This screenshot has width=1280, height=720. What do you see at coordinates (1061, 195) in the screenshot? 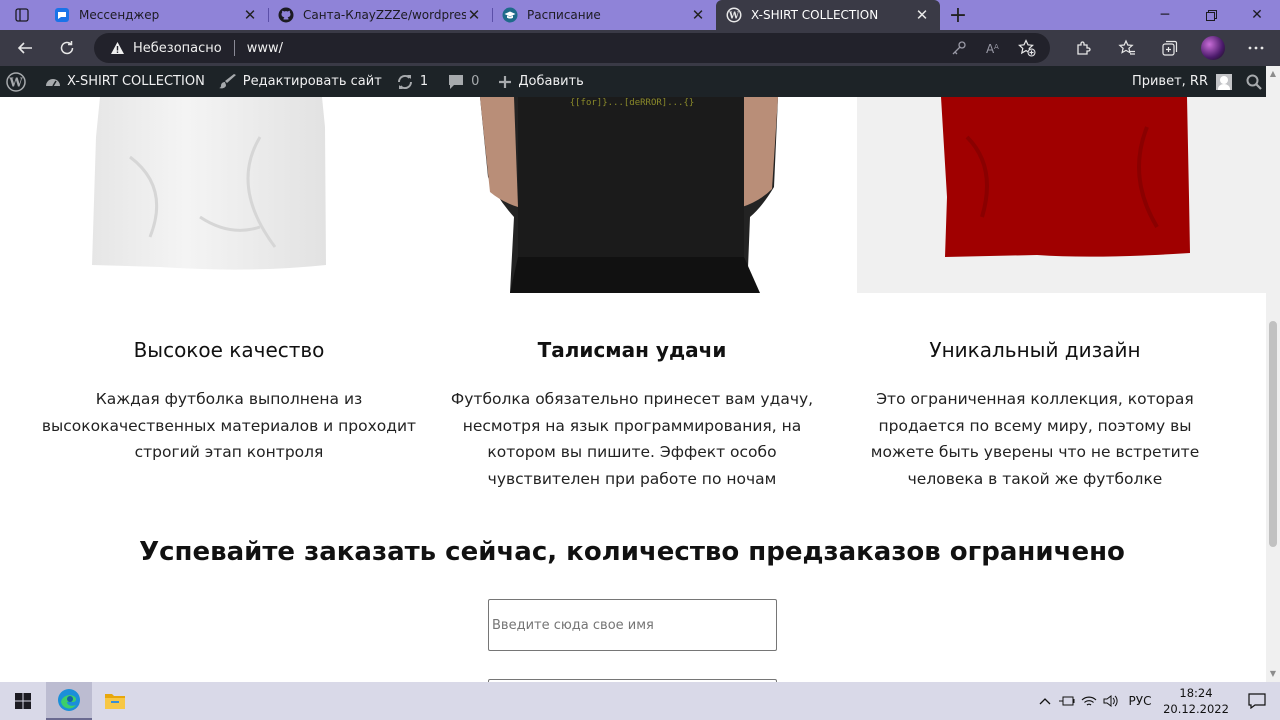
I see `red-tshirt-image` at bounding box center [1061, 195].